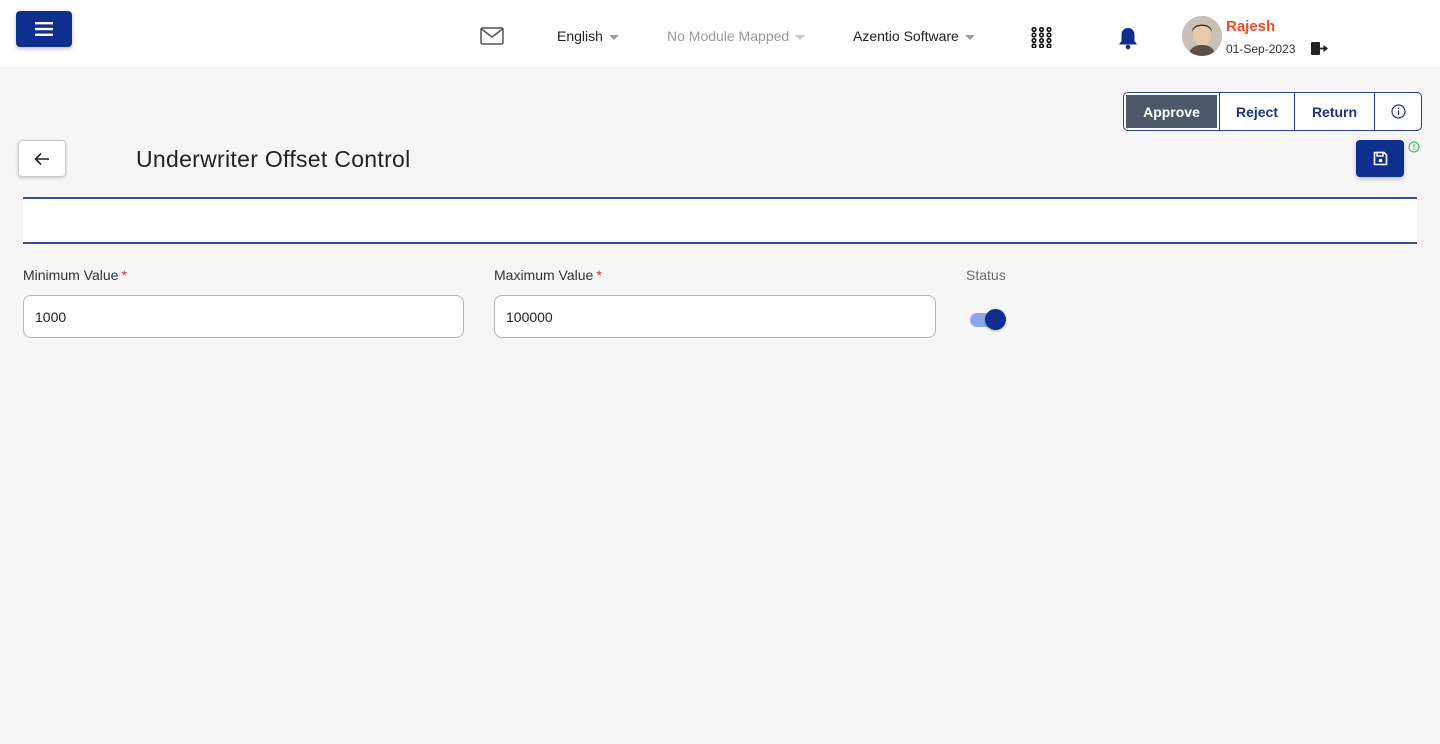 Image resolution: width=1440 pixels, height=744 pixels. I want to click on apps-grid-icon, so click(1041, 37).